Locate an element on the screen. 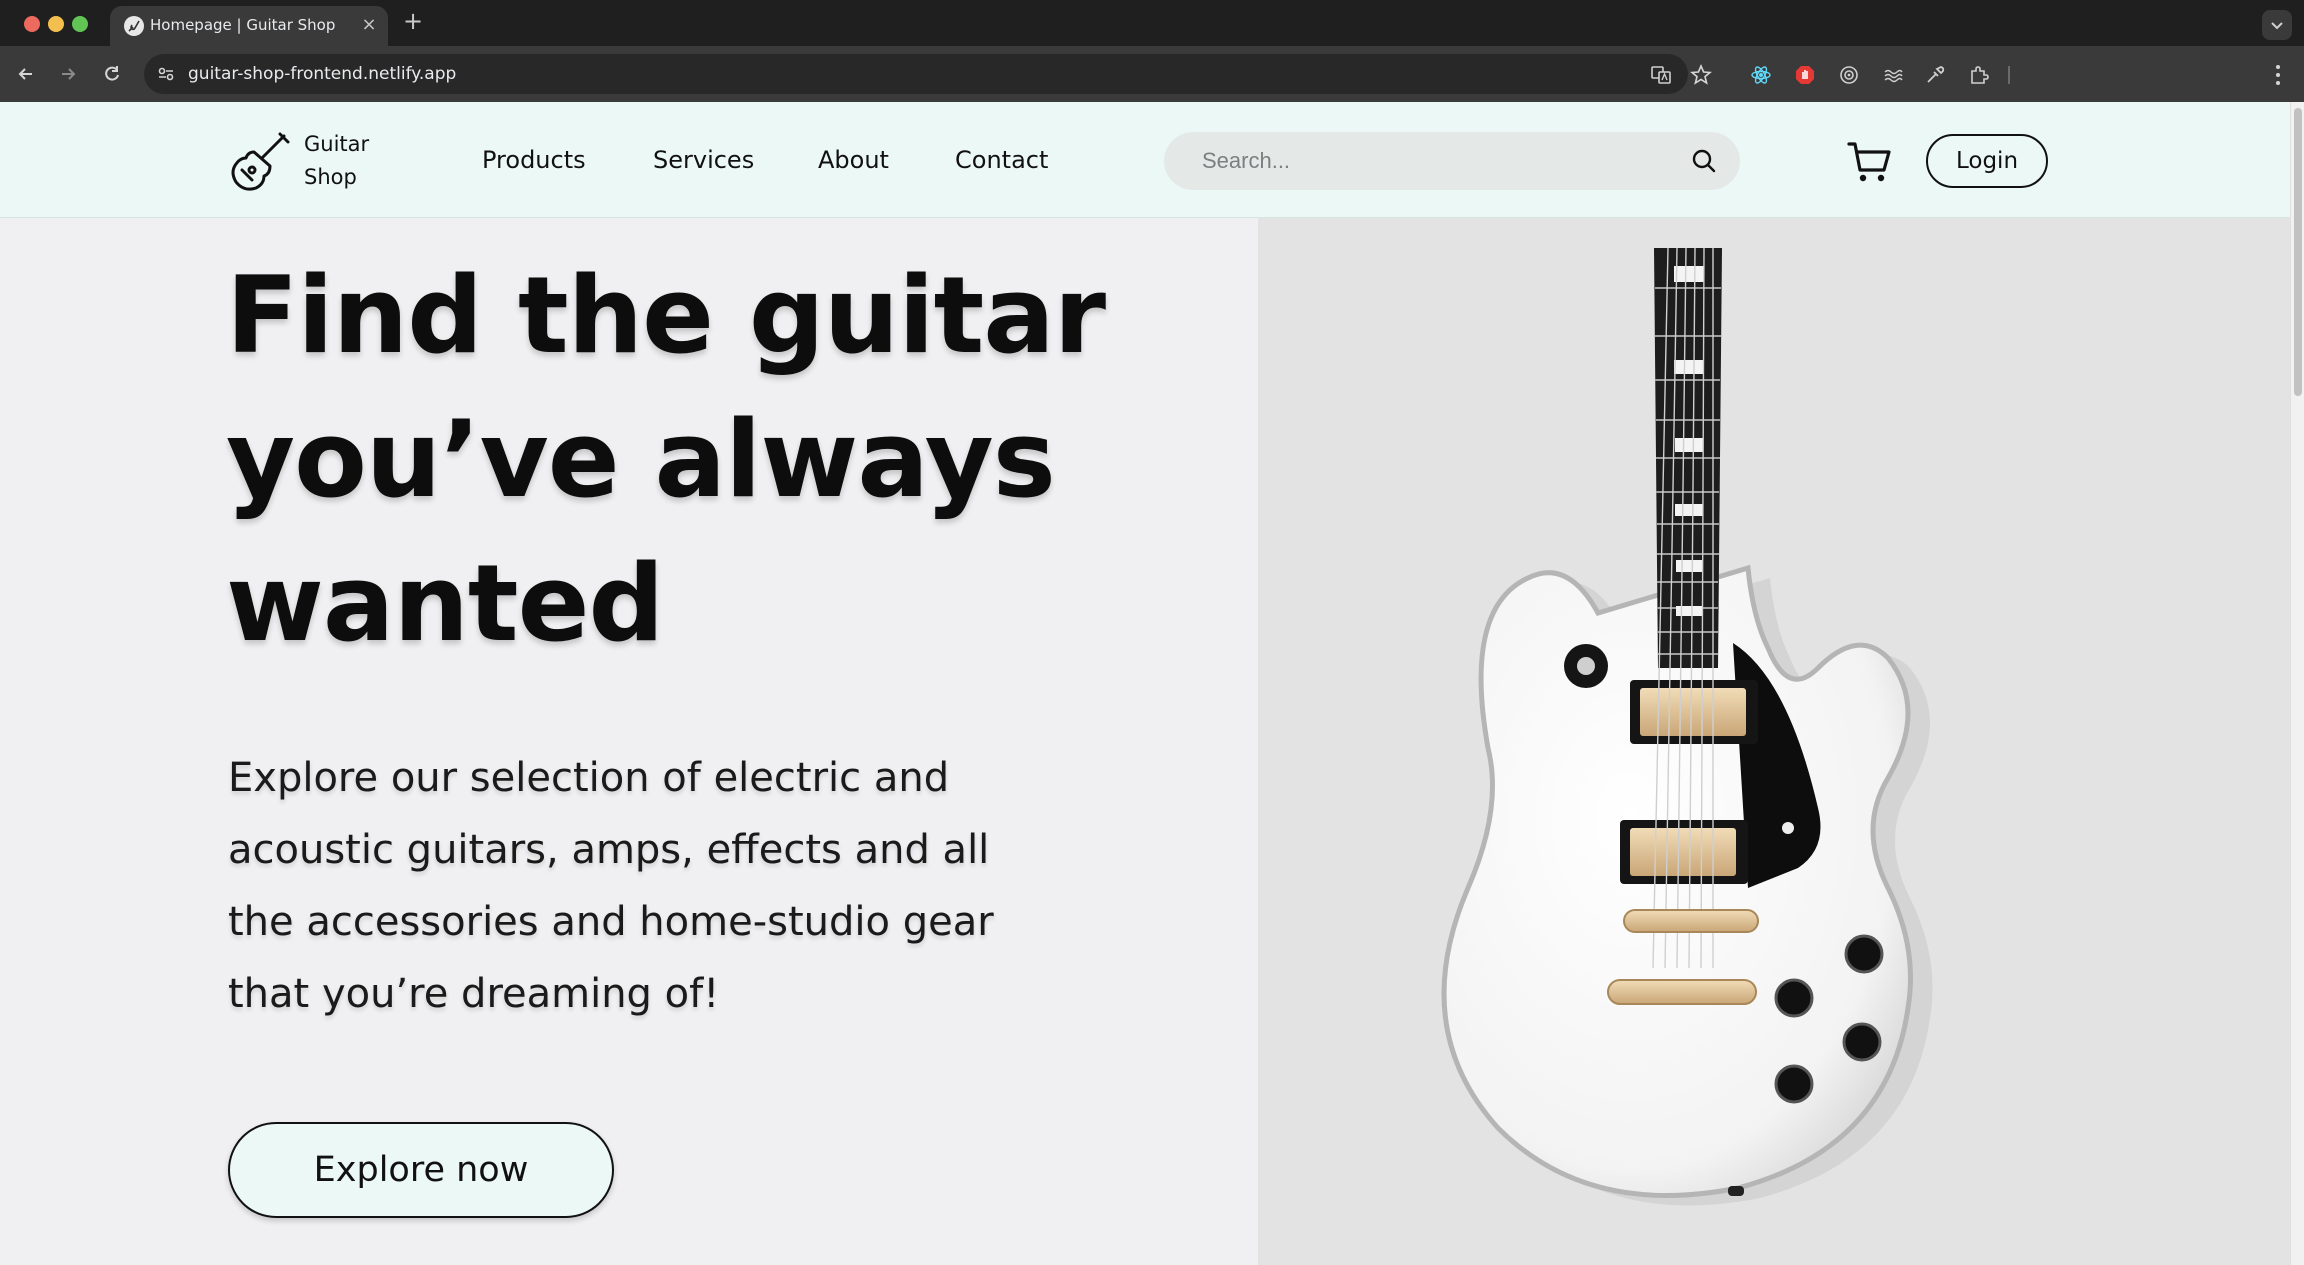  nav-link-about: About is located at coordinates (853, 160).